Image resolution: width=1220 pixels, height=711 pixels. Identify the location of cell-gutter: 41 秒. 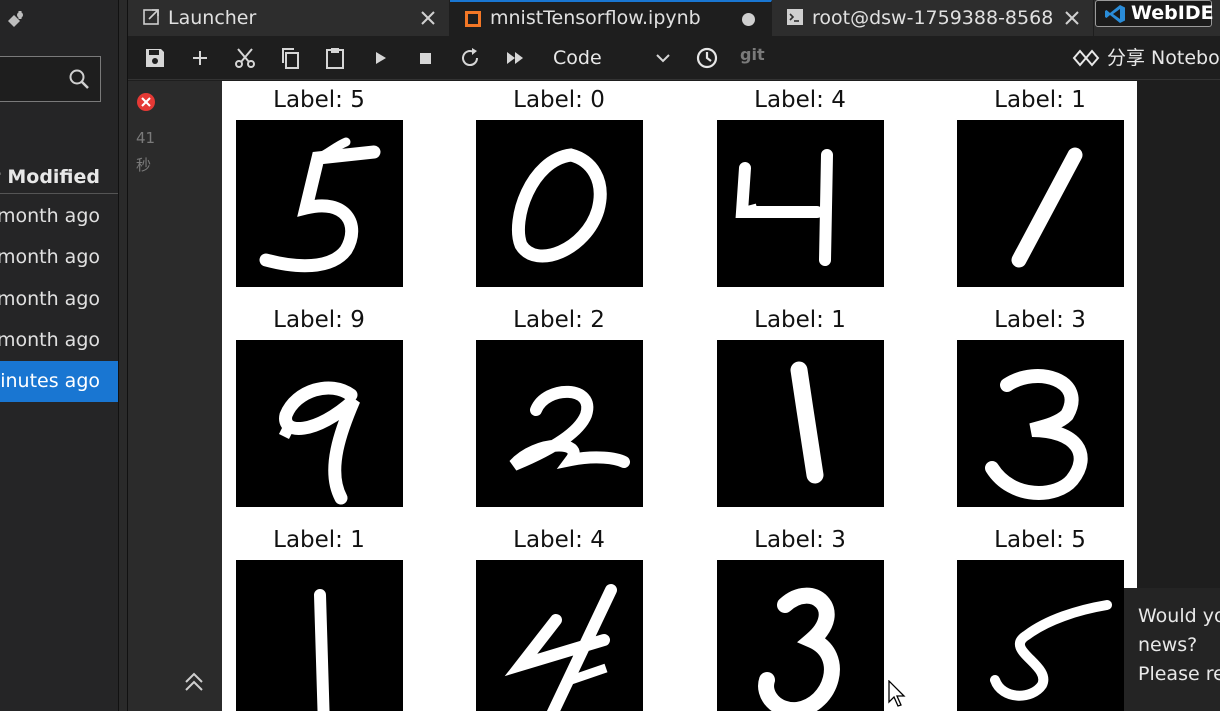
(175, 396).